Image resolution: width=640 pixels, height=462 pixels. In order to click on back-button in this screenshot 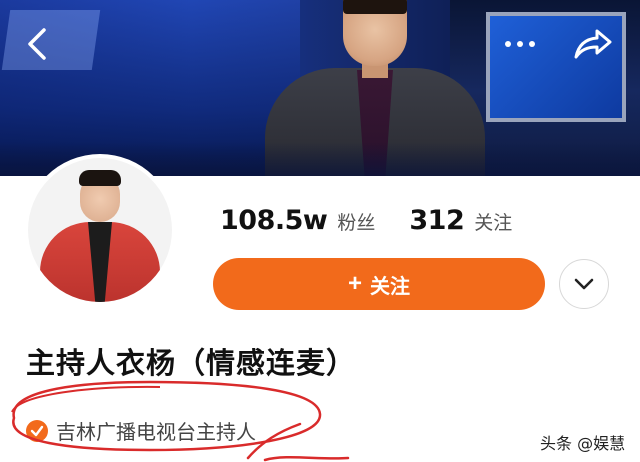, I will do `click(37, 44)`.